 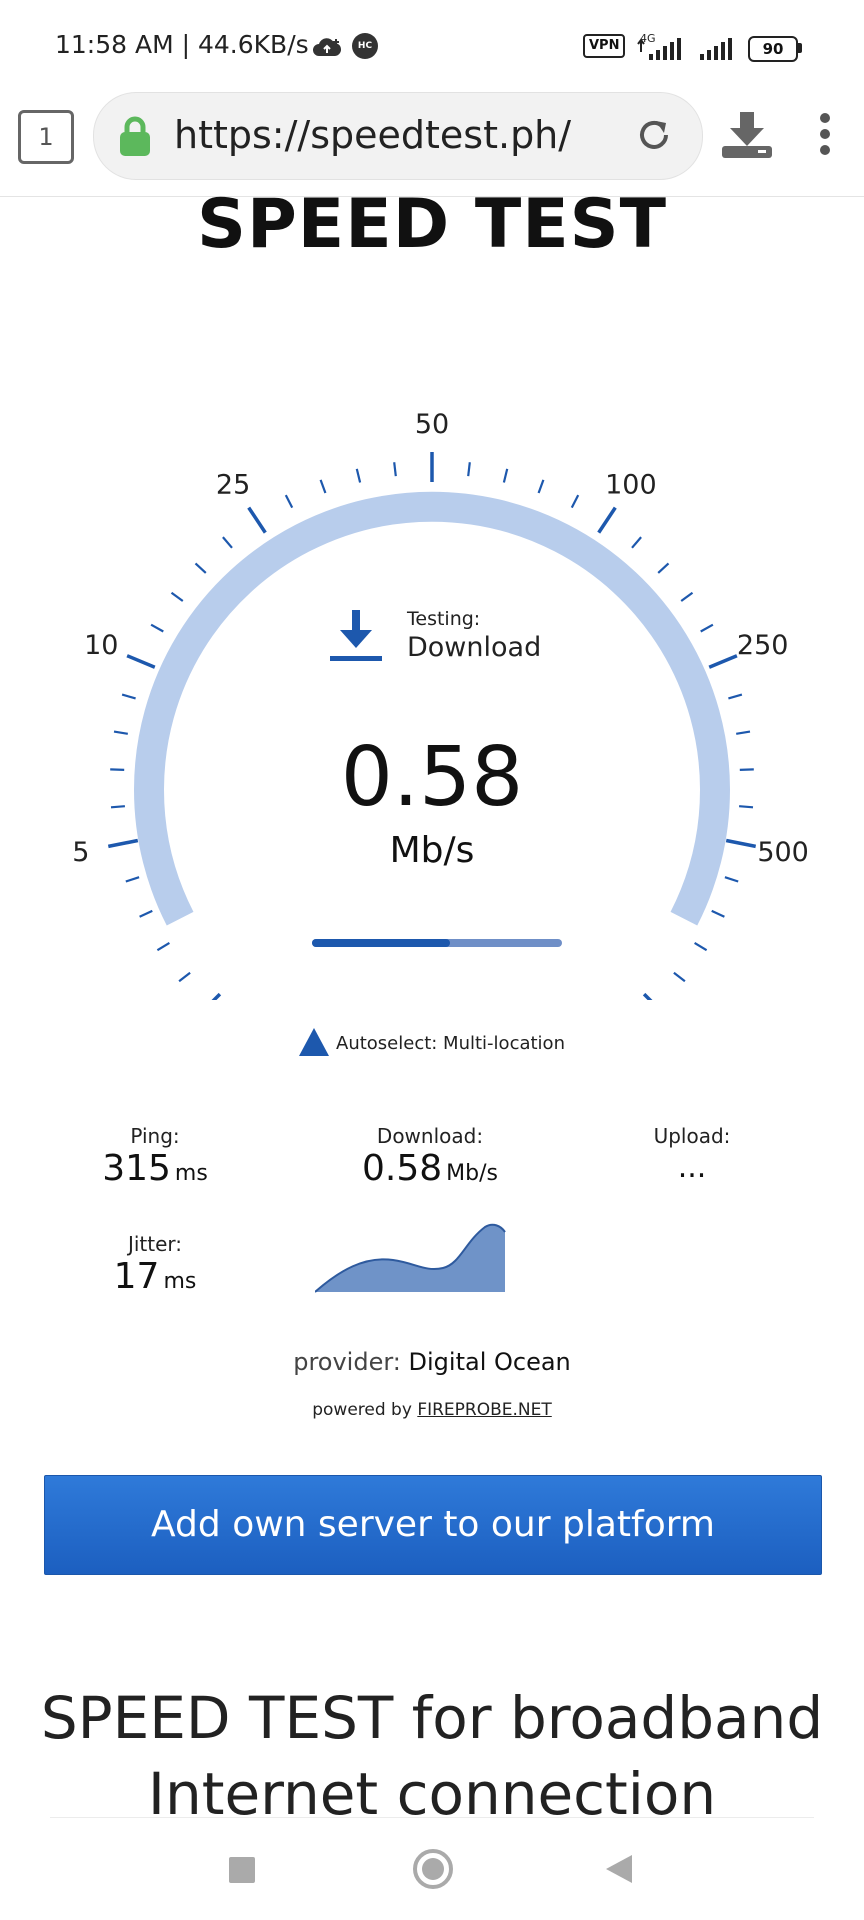 I want to click on provider-name: Digital Ocean, so click(x=489, y=1362).